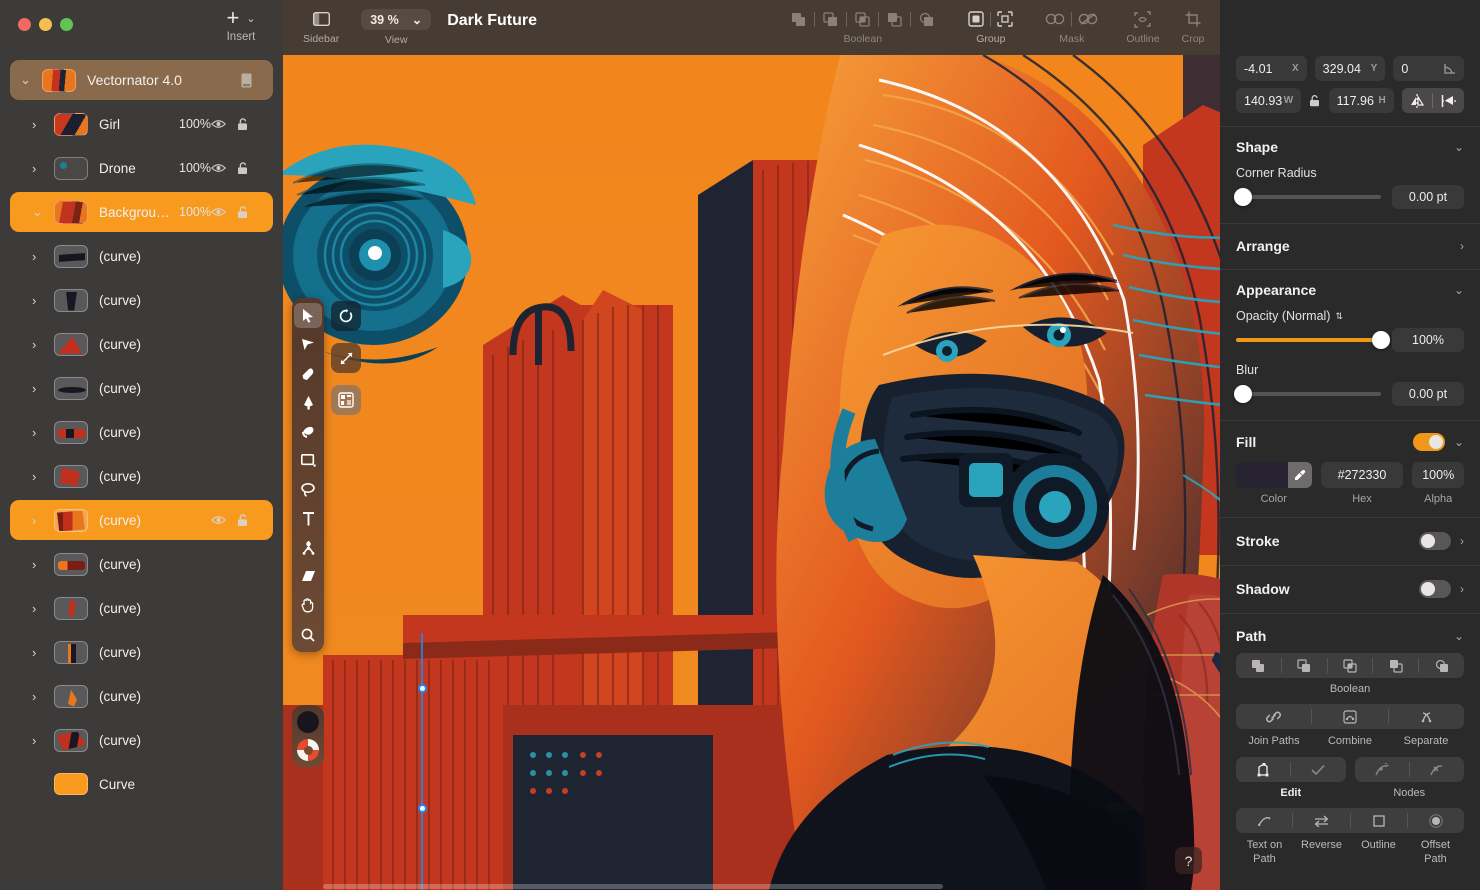  Describe the element at coordinates (1428, 442) in the screenshot. I see `fill-toggle` at that location.